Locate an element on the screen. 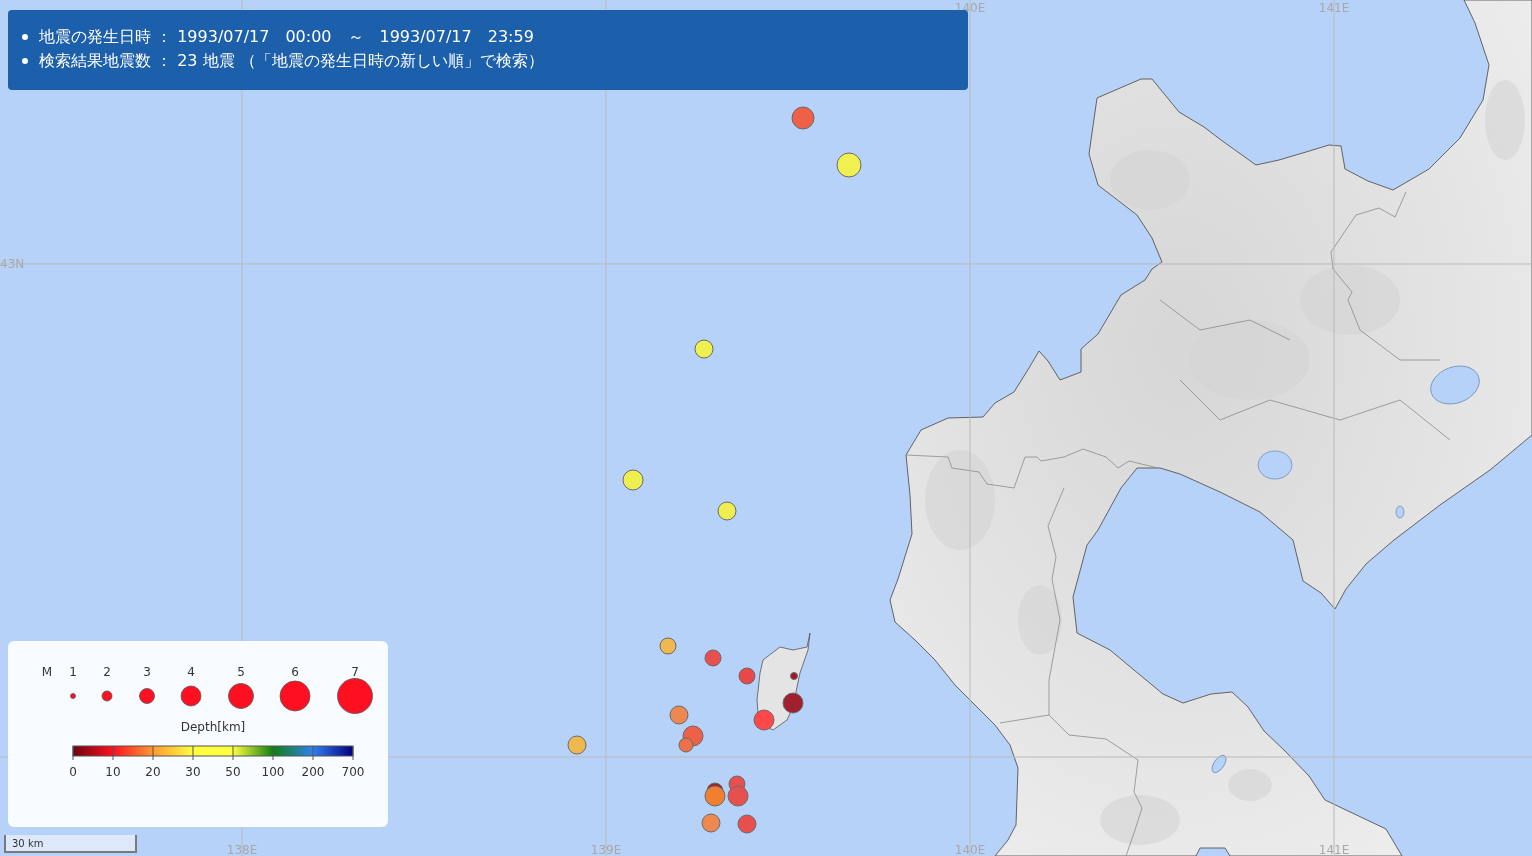 The height and width of the screenshot is (856, 1532). magnitude-label: M is located at coordinates (47, 672).